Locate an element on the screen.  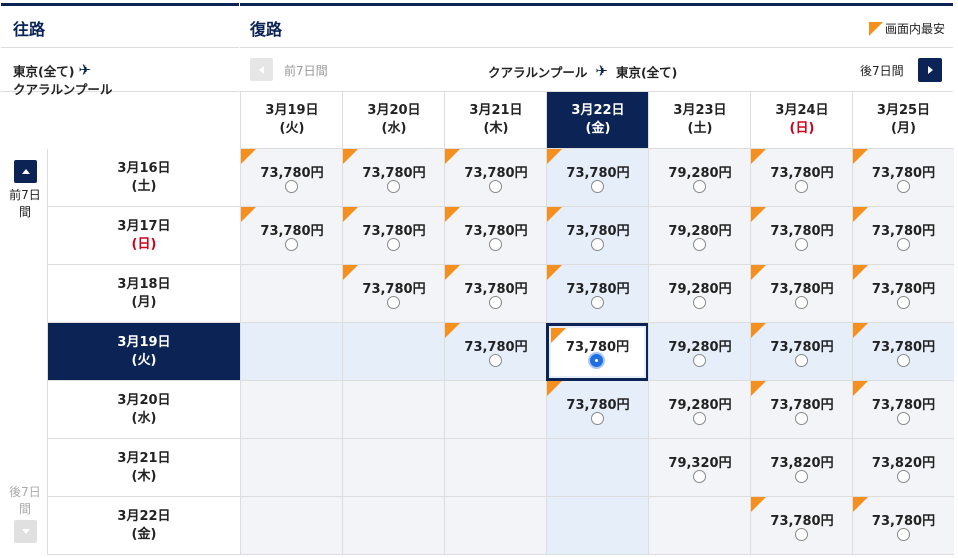
next-7-days-button is located at coordinates (930, 70).